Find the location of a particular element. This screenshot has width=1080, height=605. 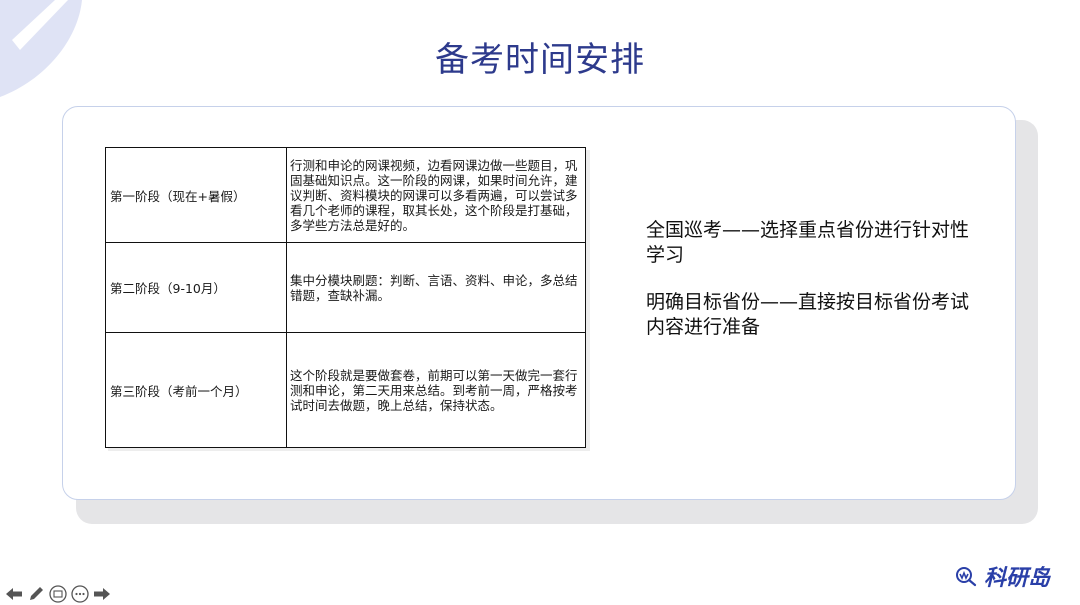

note-target-province: 明确目标省份——直接按目标省份考试内容进行准备 is located at coordinates (808, 314).